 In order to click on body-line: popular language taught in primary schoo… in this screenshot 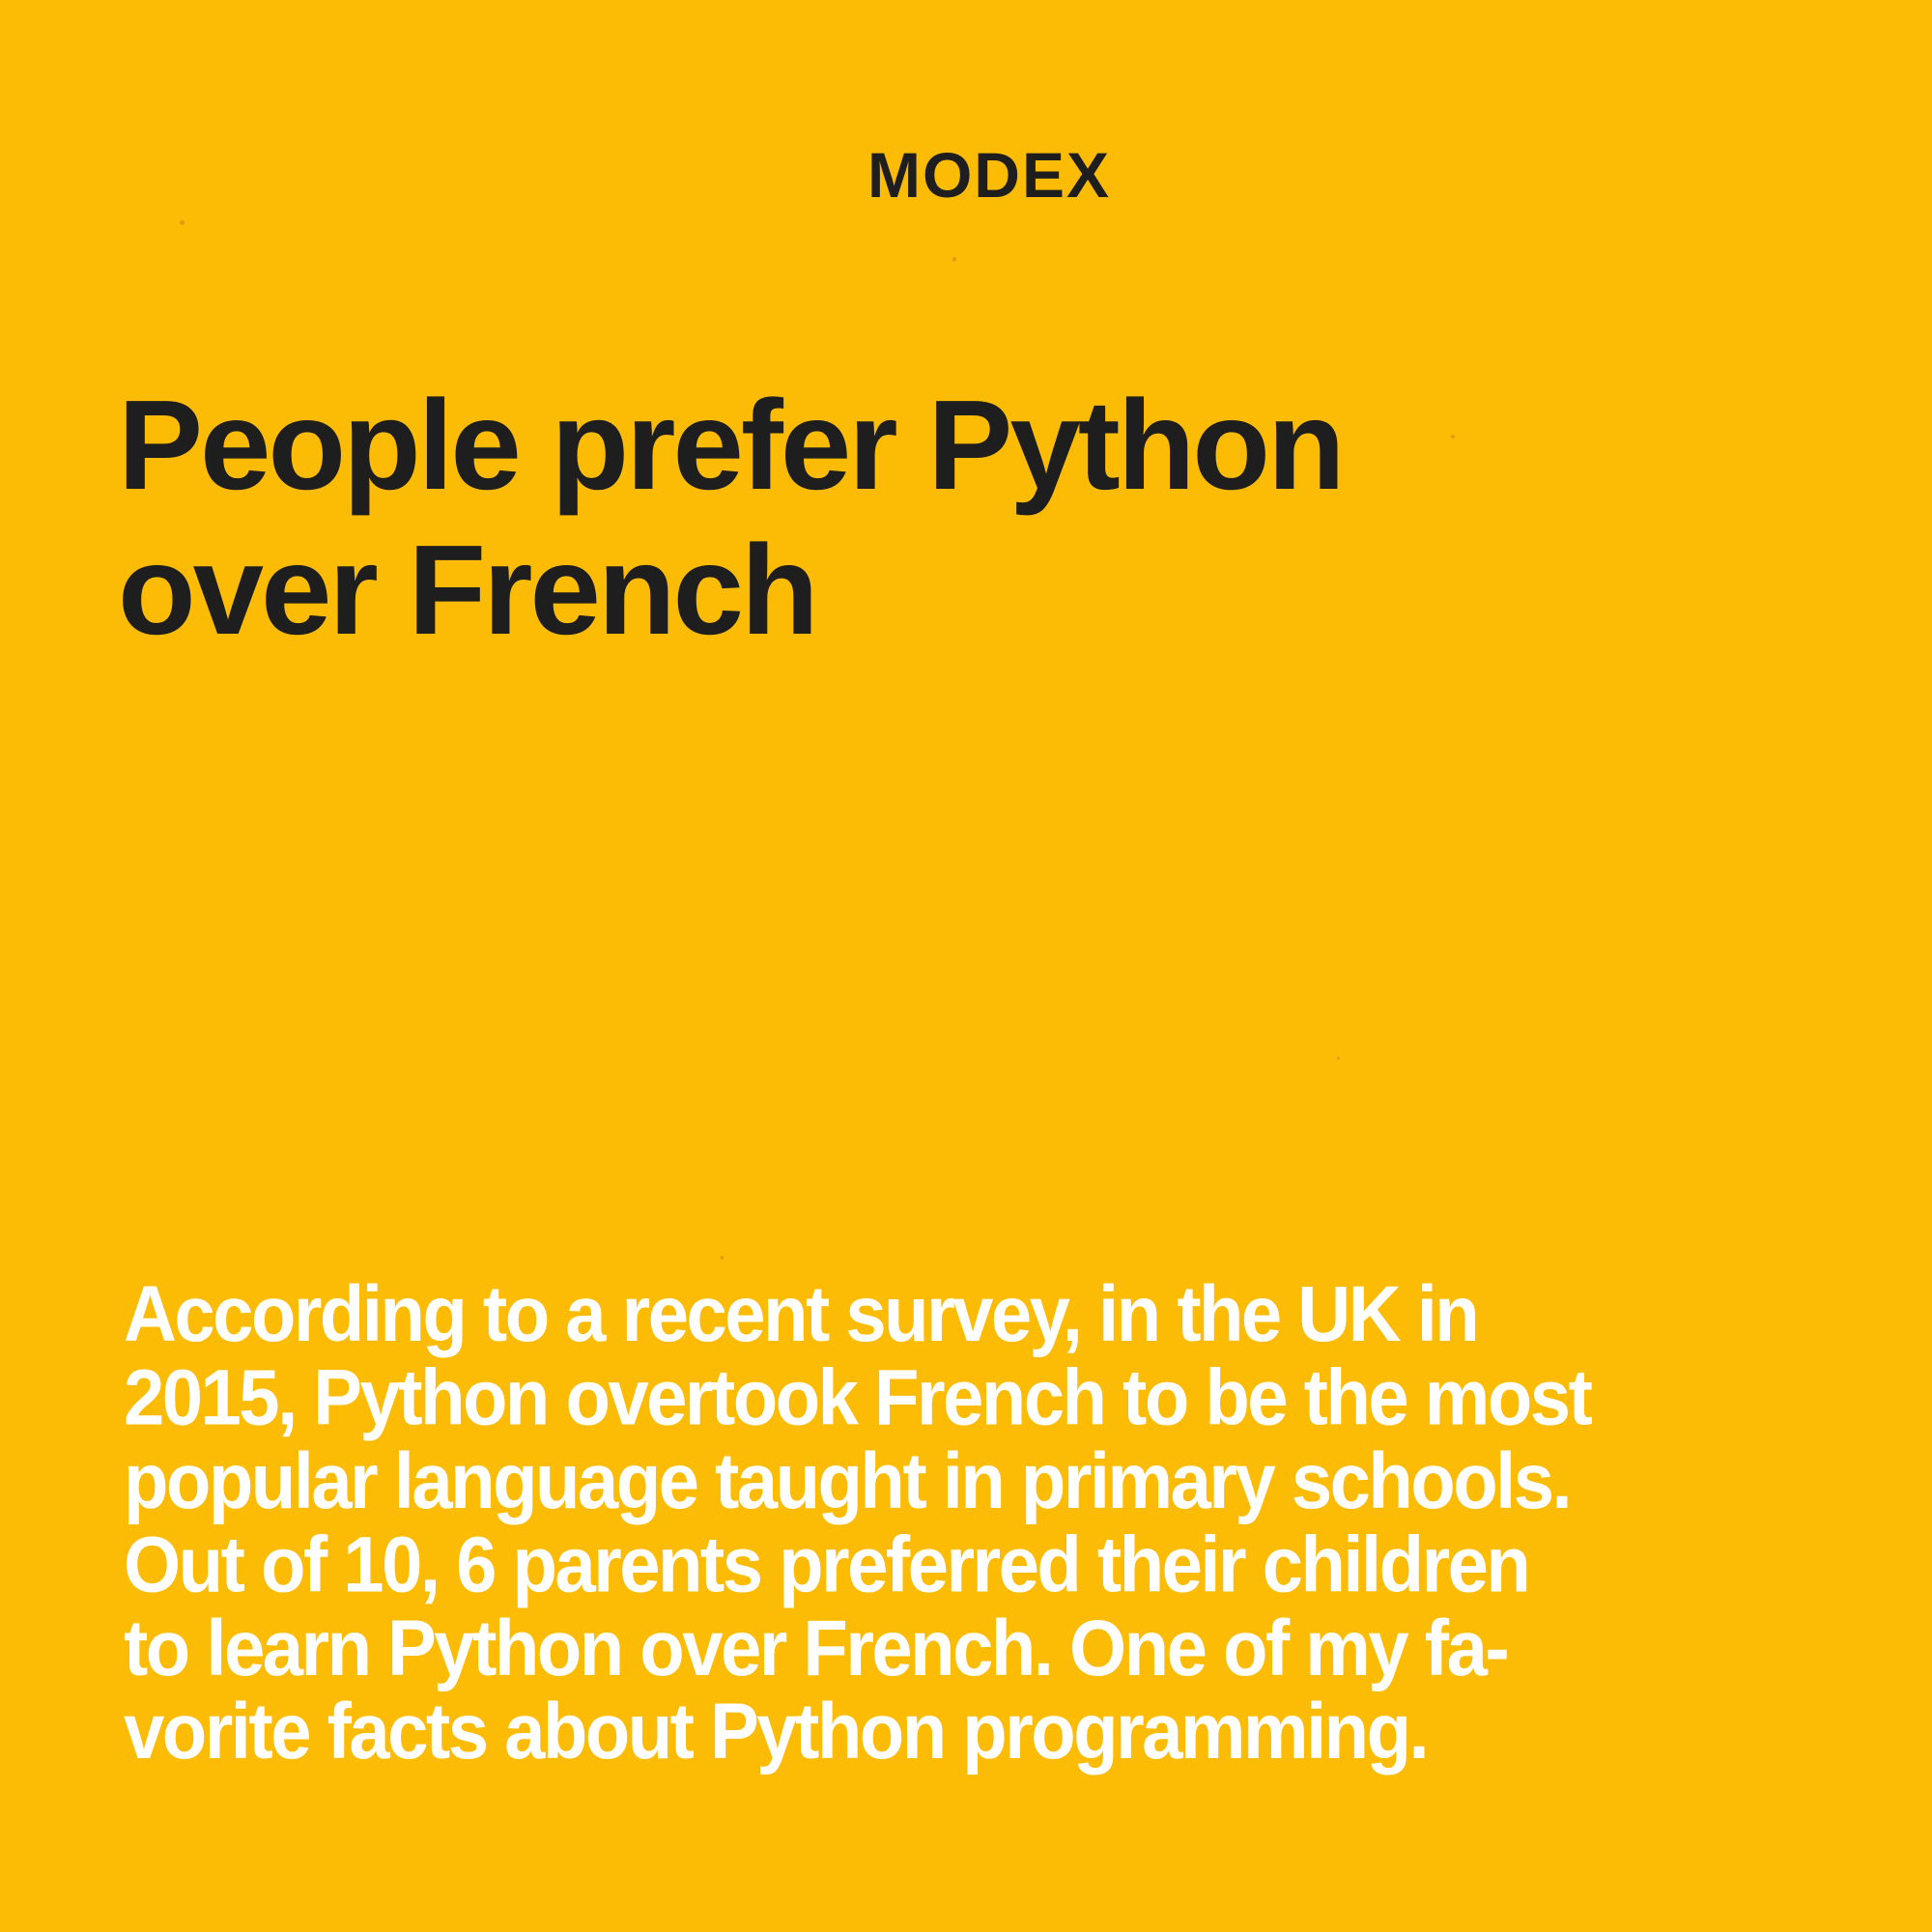, I will do `click(848, 1481)`.